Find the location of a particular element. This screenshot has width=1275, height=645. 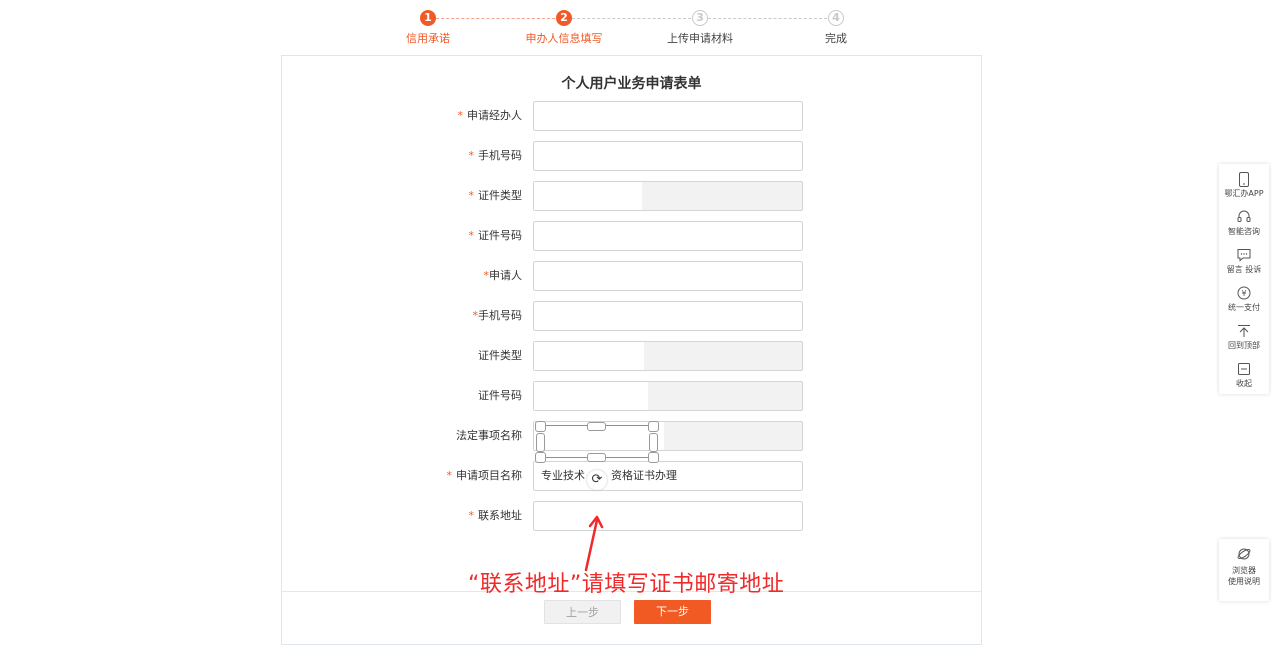

step-label: 信用承诺 is located at coordinates (428, 38).